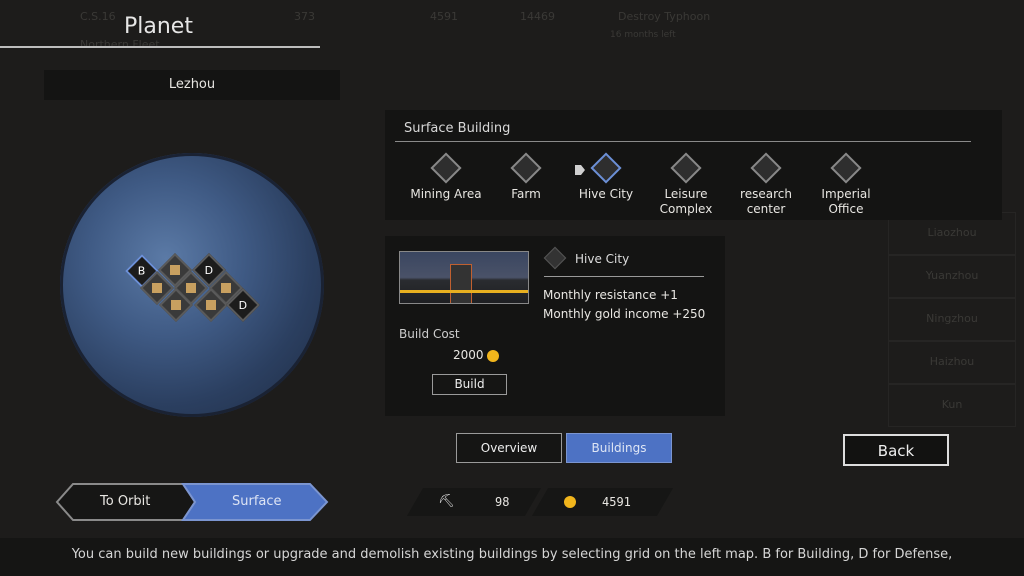  What do you see at coordinates (952, 362) in the screenshot?
I see `planet-list-item: Haizhou` at bounding box center [952, 362].